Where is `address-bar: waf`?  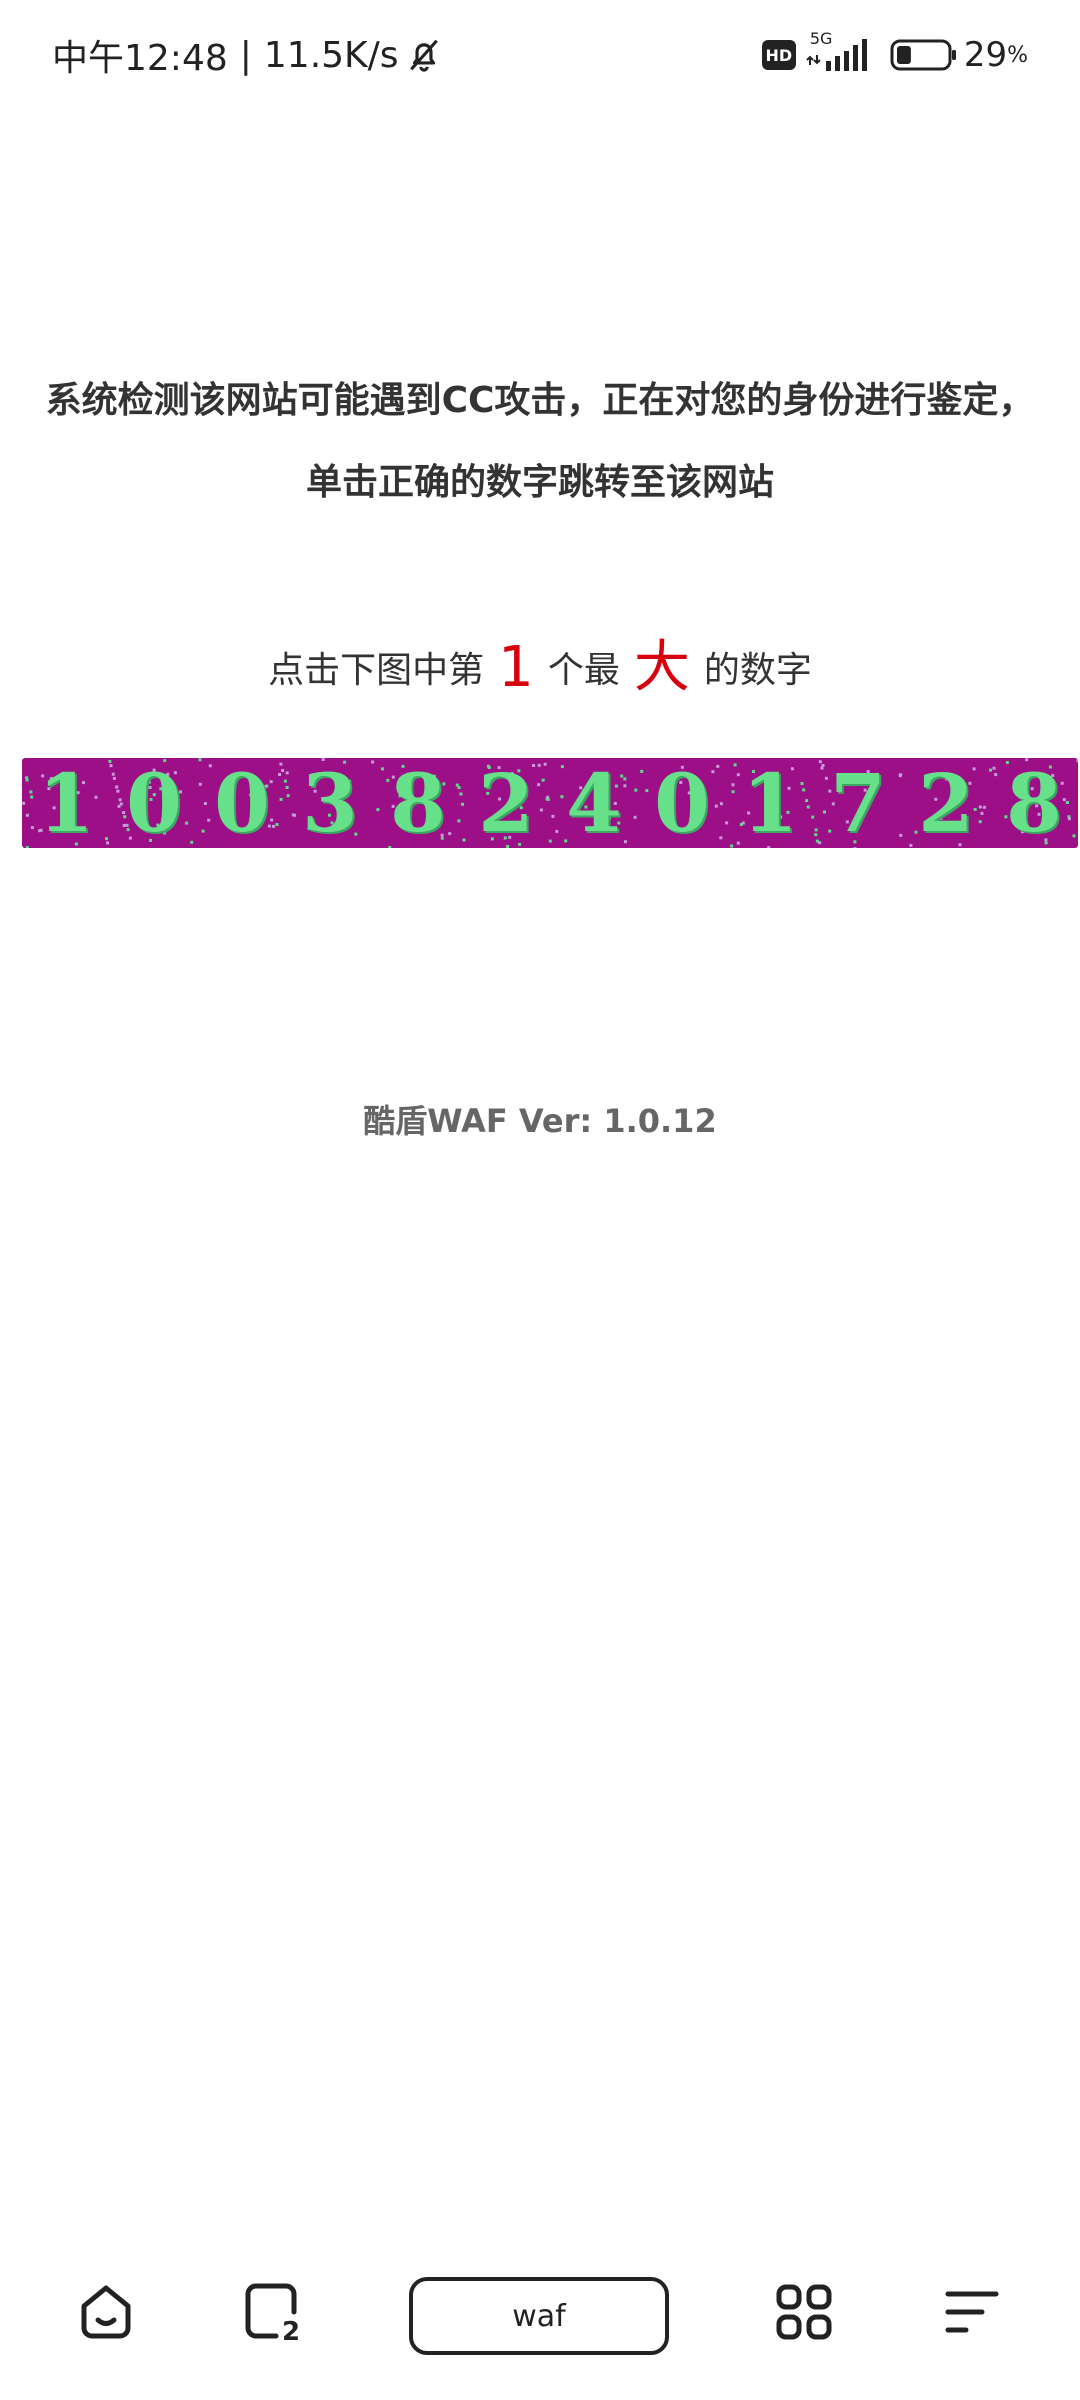 address-bar: waf is located at coordinates (539, 2316).